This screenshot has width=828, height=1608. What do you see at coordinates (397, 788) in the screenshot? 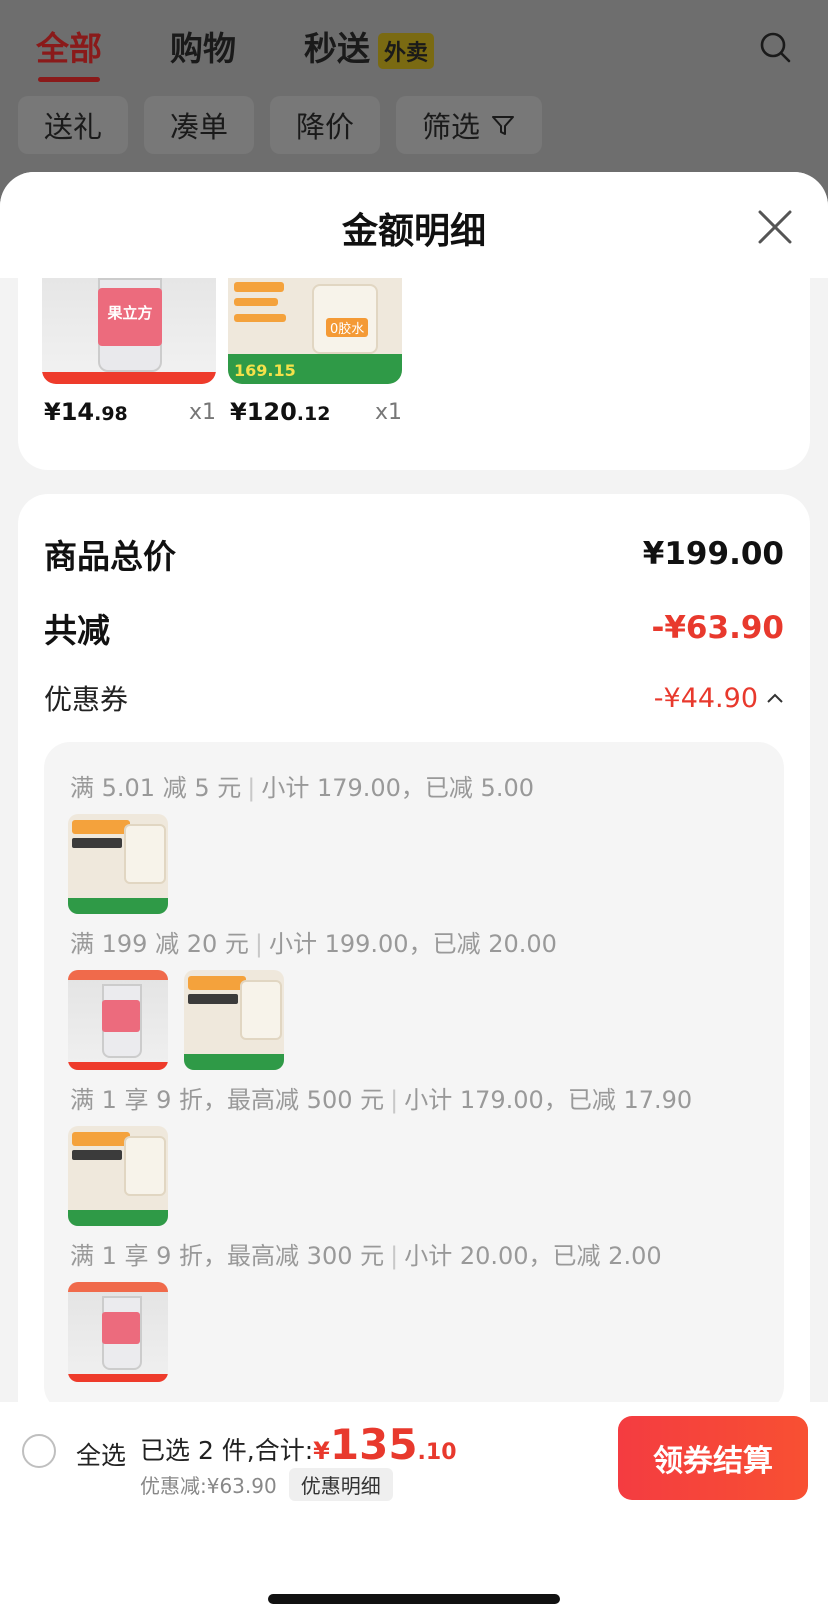
I see `coupon-rule-subtotal: 小计 179.00，已减 5.00` at bounding box center [397, 788].